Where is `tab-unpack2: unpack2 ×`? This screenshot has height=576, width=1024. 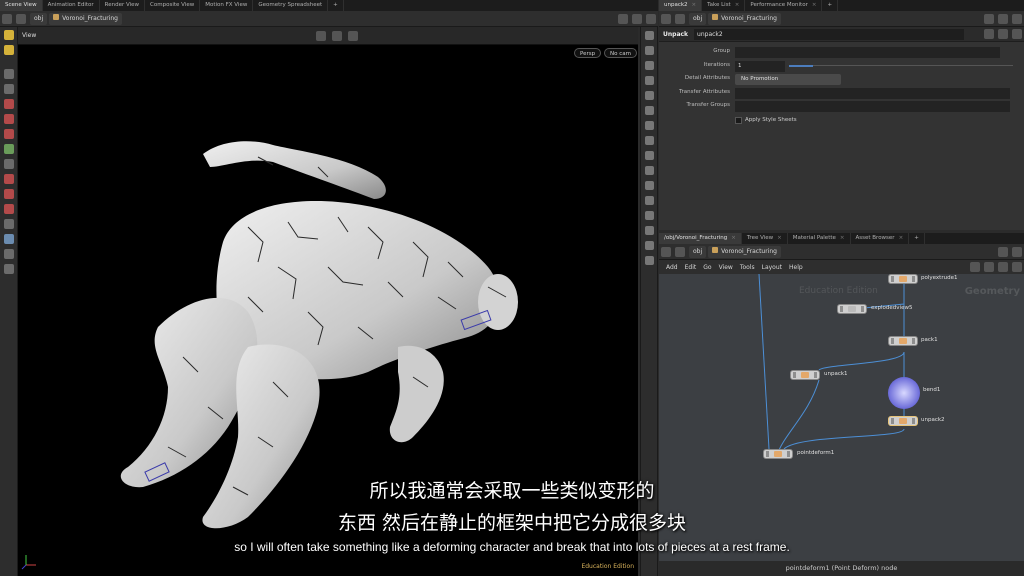
tab-unpack2: unpack2 × is located at coordinates (681, 5).